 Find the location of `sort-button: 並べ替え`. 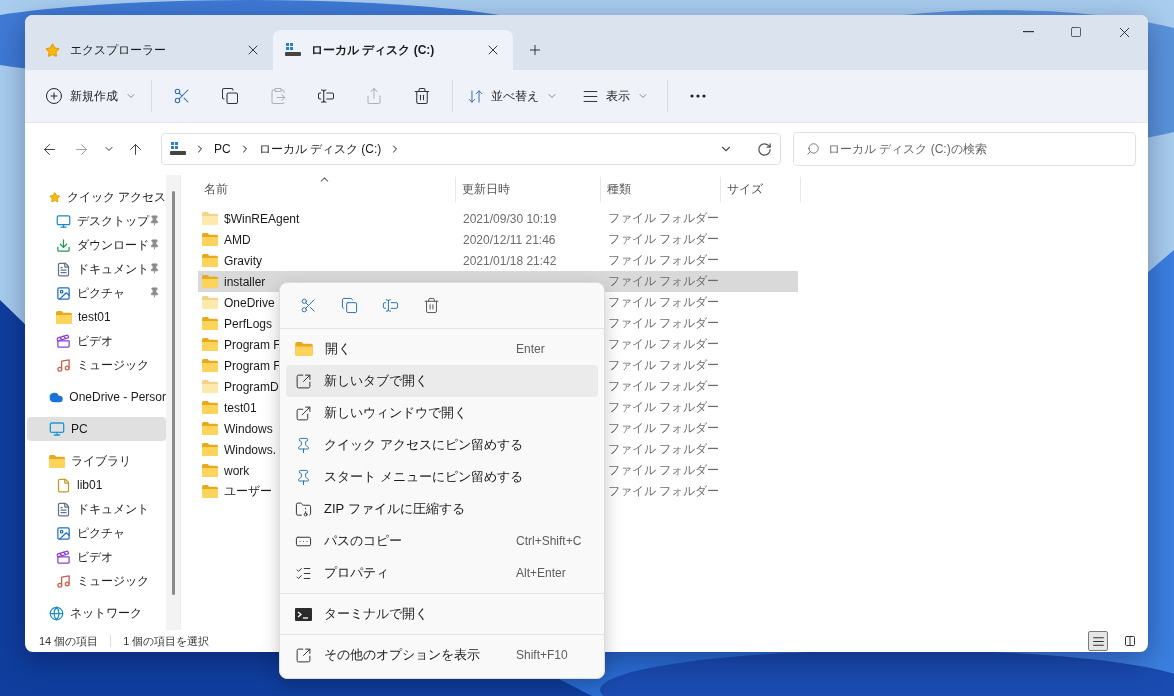

sort-button: 並べ替え is located at coordinates (512, 96).